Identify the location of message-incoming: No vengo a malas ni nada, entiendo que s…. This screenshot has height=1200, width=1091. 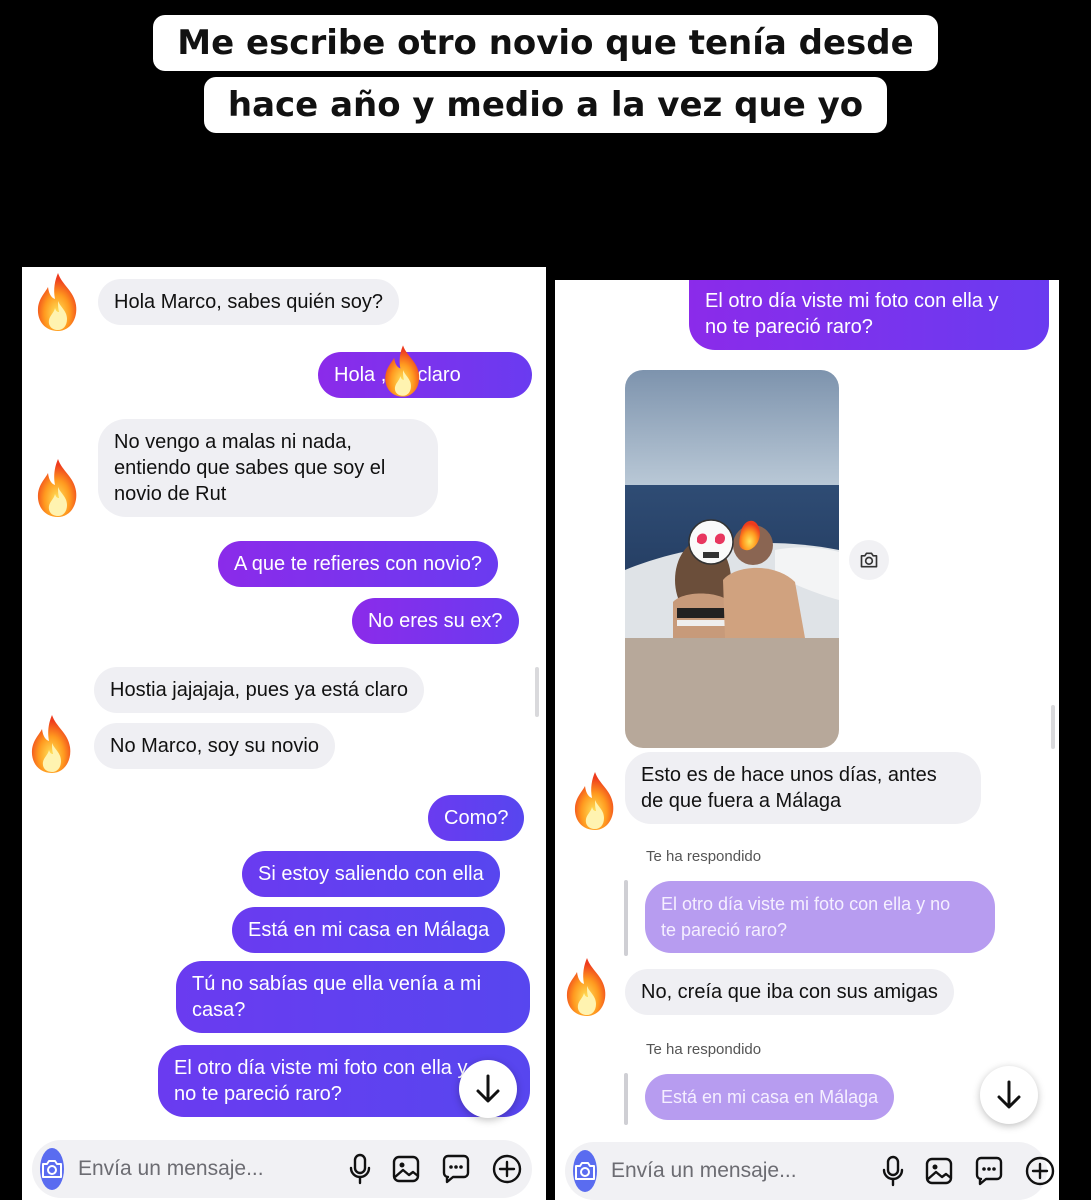
(268, 468).